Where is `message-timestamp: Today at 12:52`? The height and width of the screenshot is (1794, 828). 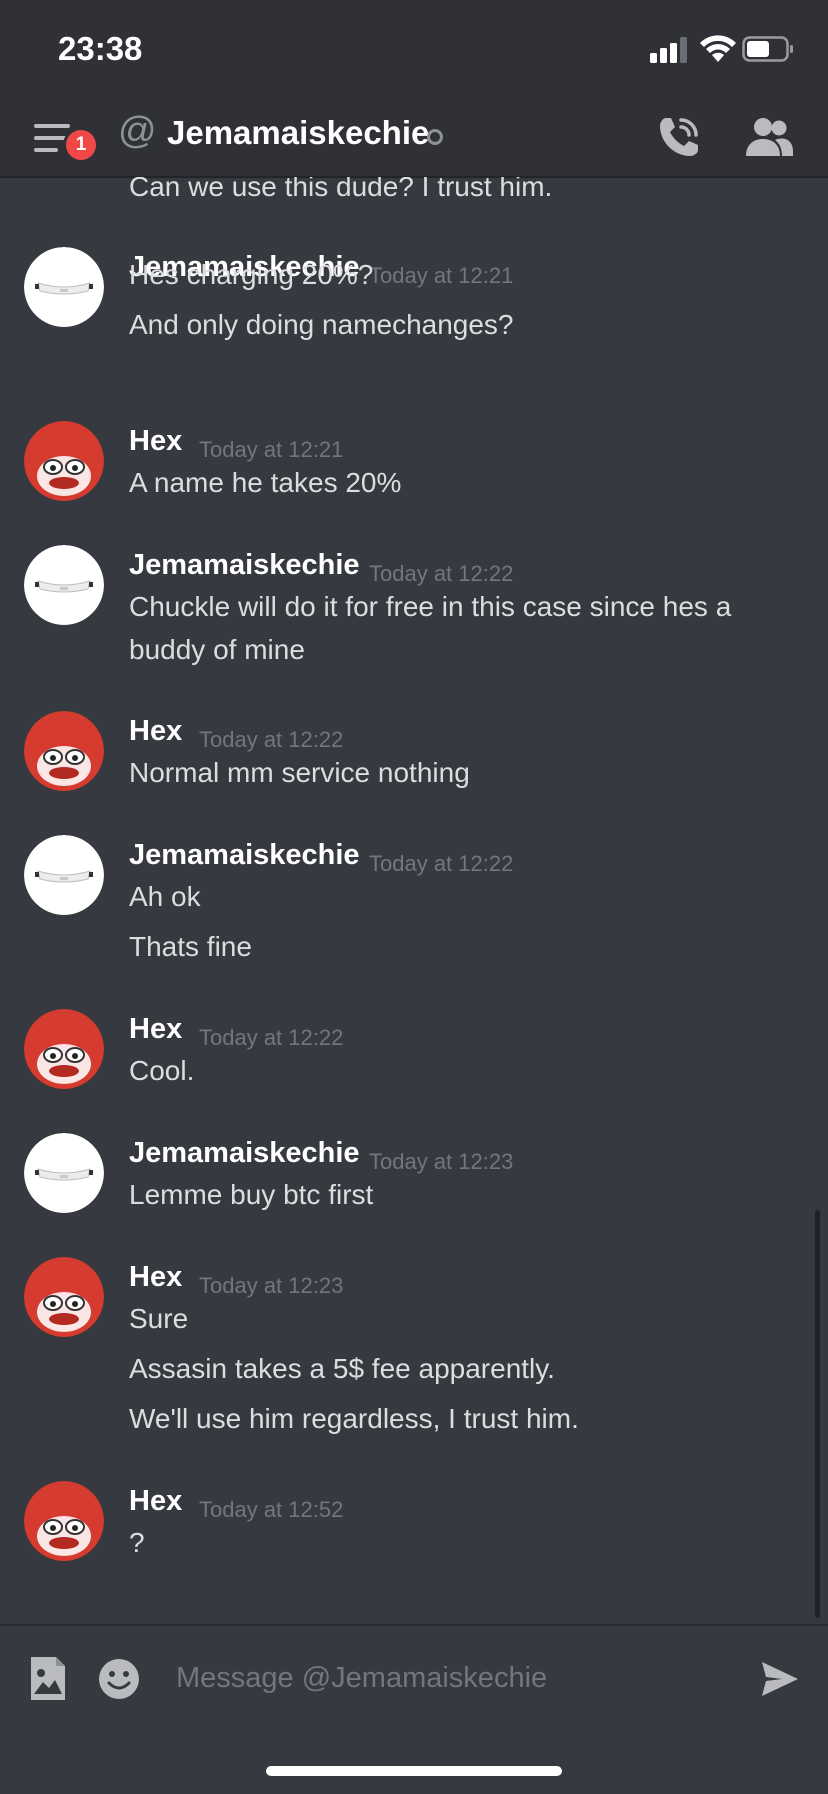 message-timestamp: Today at 12:52 is located at coordinates (271, 1509).